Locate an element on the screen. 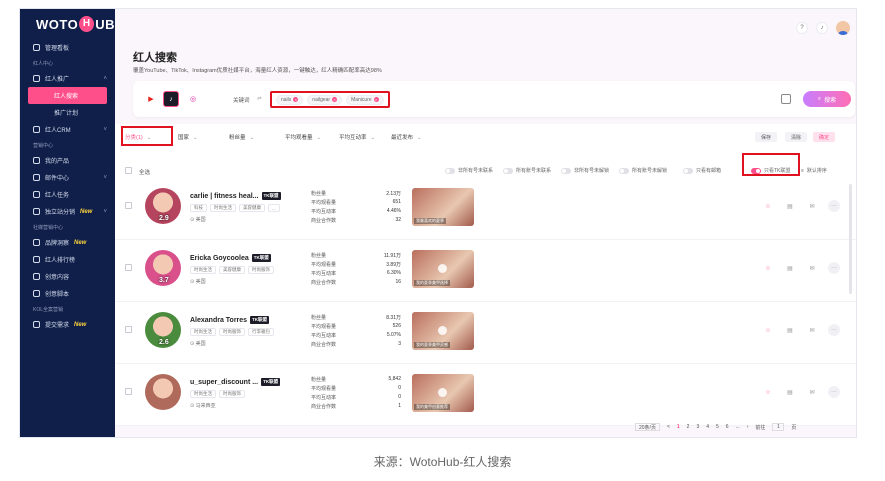  filter-dropdown: 粉丝量 ⌄ is located at coordinates (241, 137).